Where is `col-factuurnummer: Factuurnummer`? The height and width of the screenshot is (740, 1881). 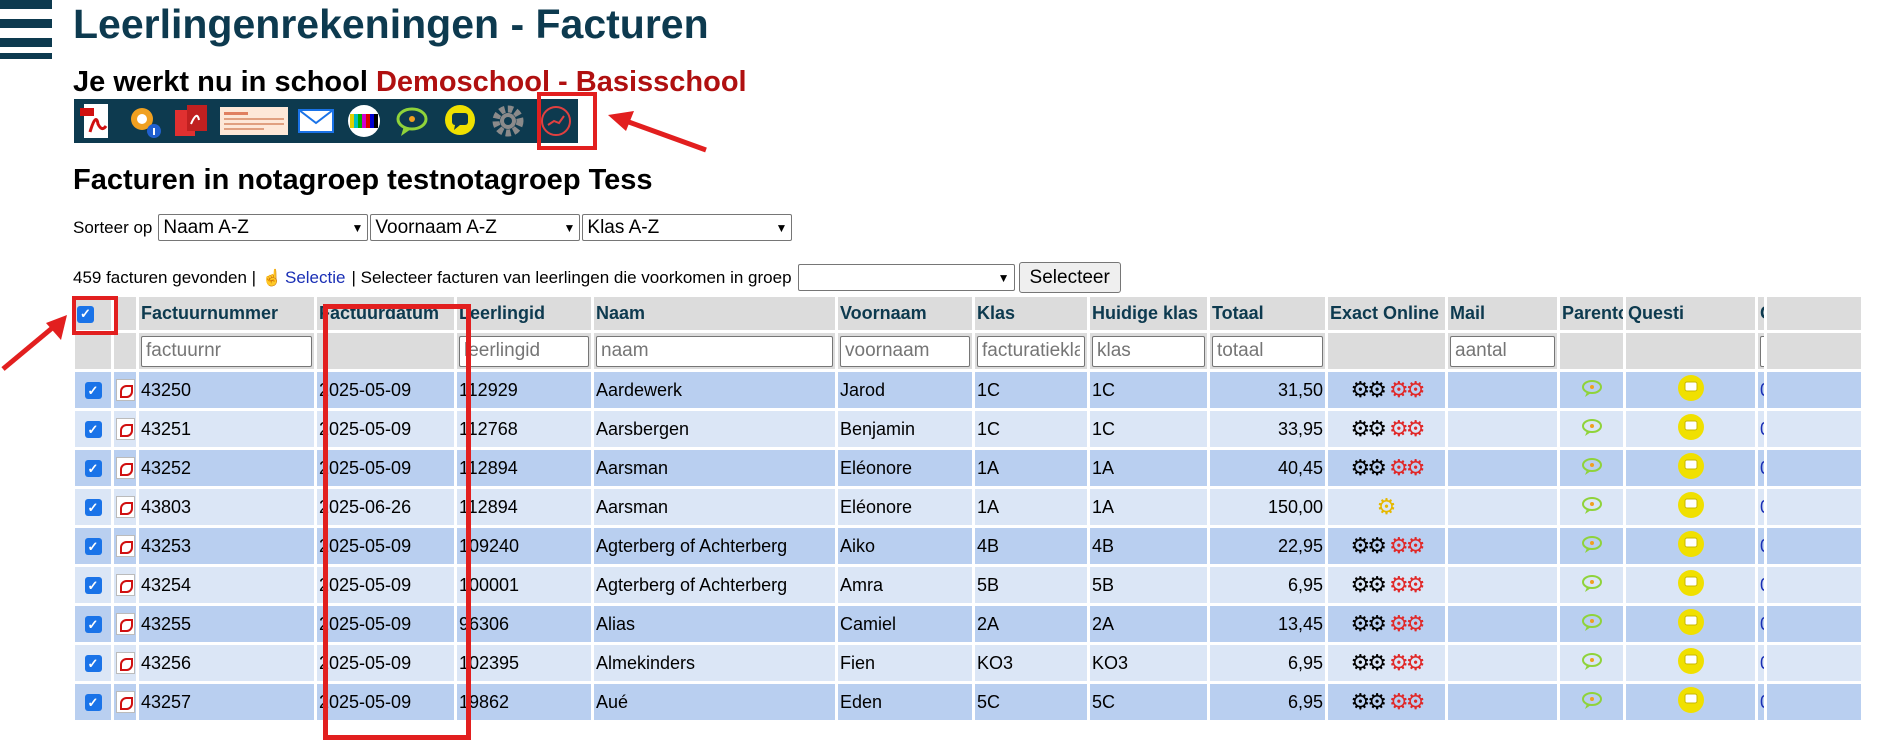 col-factuurnummer: Factuurnummer is located at coordinates (226, 313).